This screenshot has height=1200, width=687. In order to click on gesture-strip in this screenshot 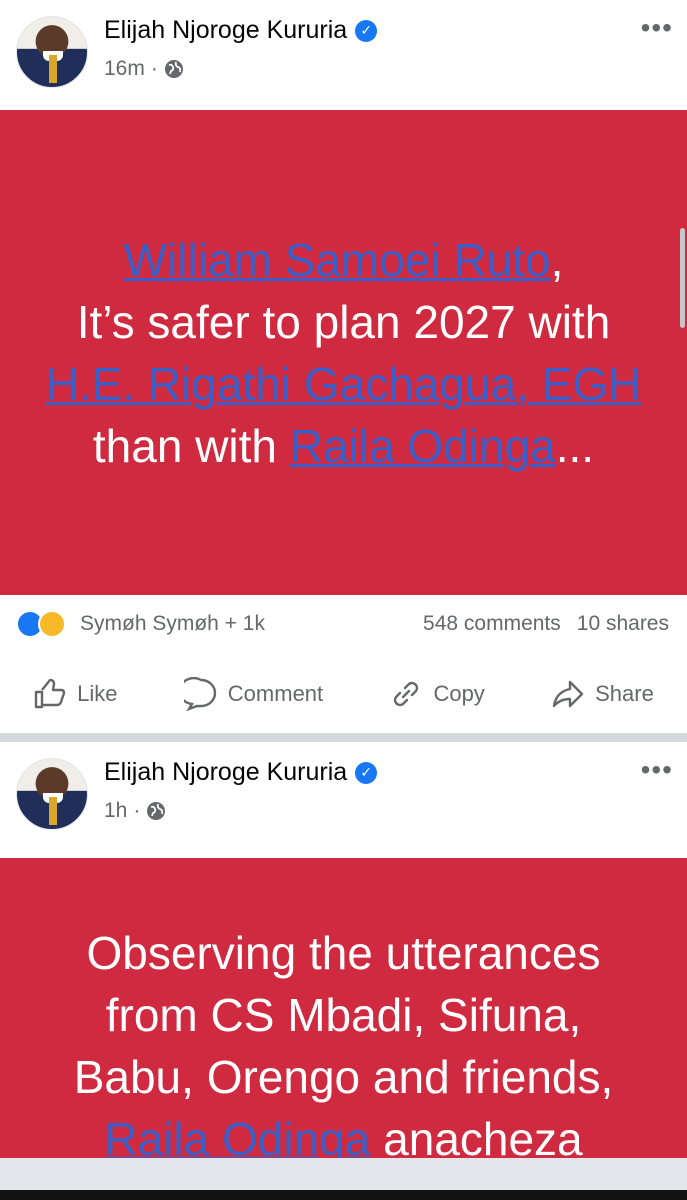, I will do `click(343, 1195)`.